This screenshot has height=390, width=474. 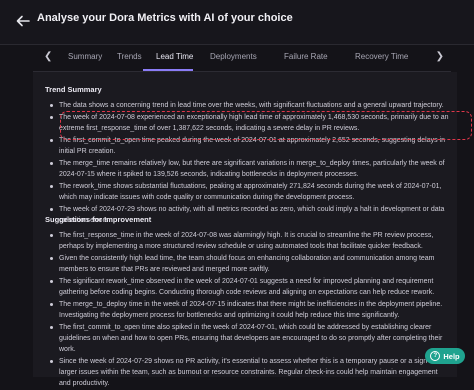 What do you see at coordinates (98, 219) in the screenshot?
I see `suggestions-heading: Suggestions for Improvement` at bounding box center [98, 219].